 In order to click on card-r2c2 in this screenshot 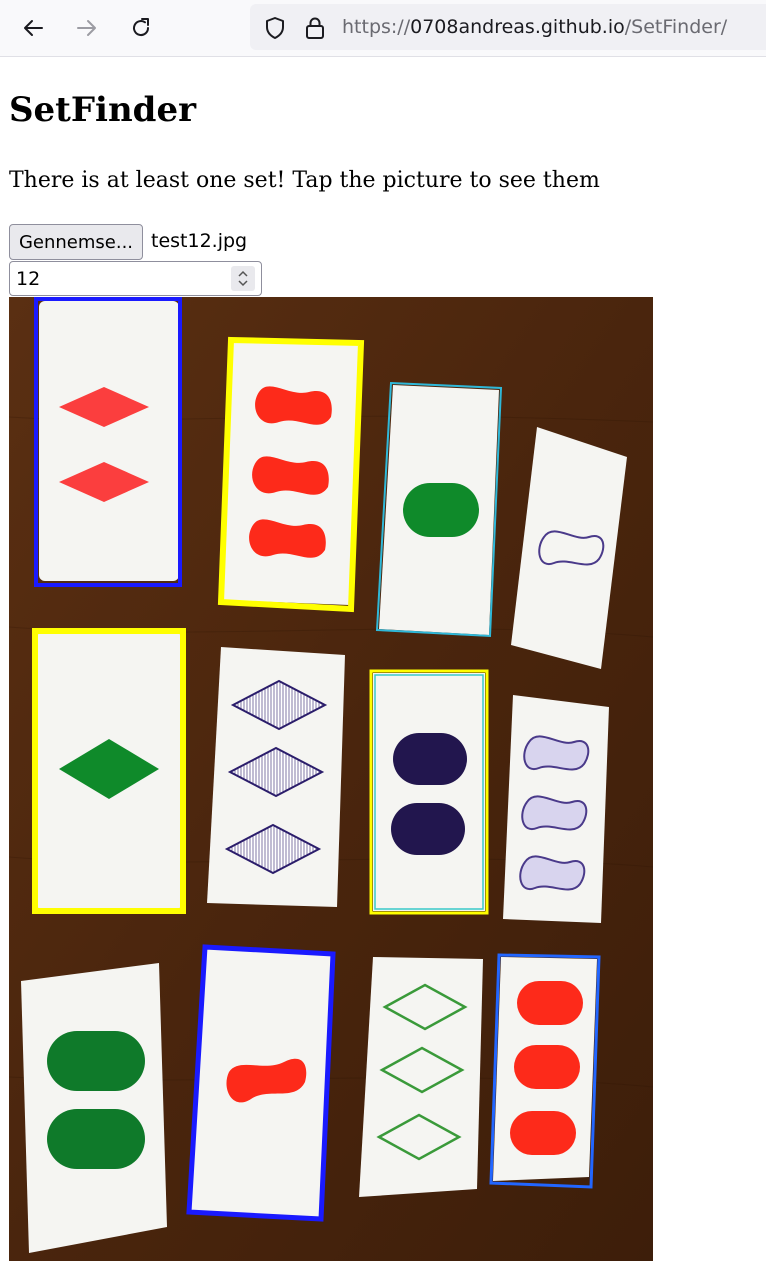, I will do `click(276, 777)`.